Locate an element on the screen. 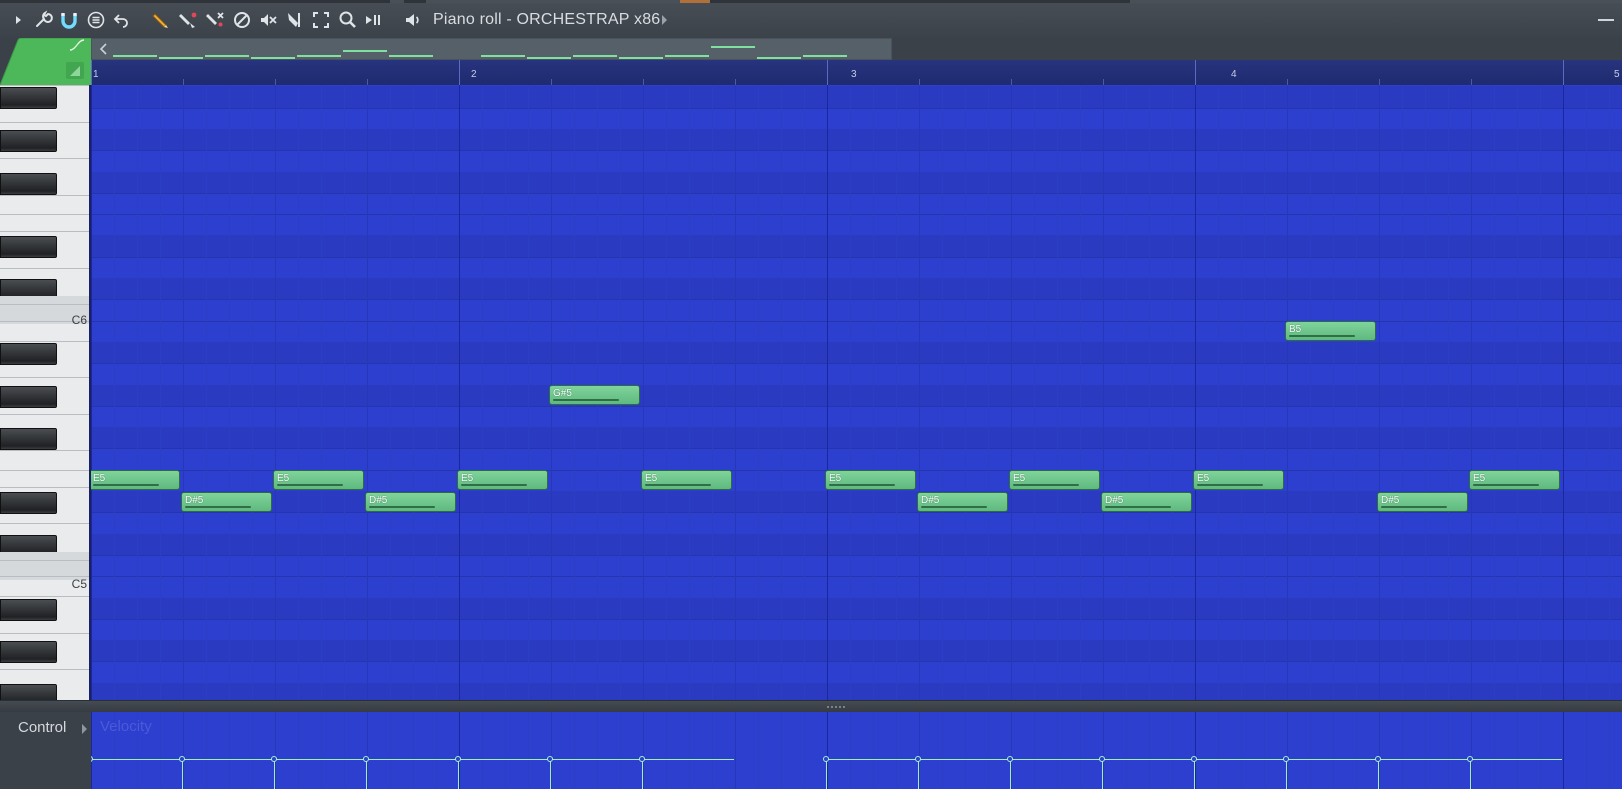 The image size is (1622, 789). undo-icon is located at coordinates (122, 20).